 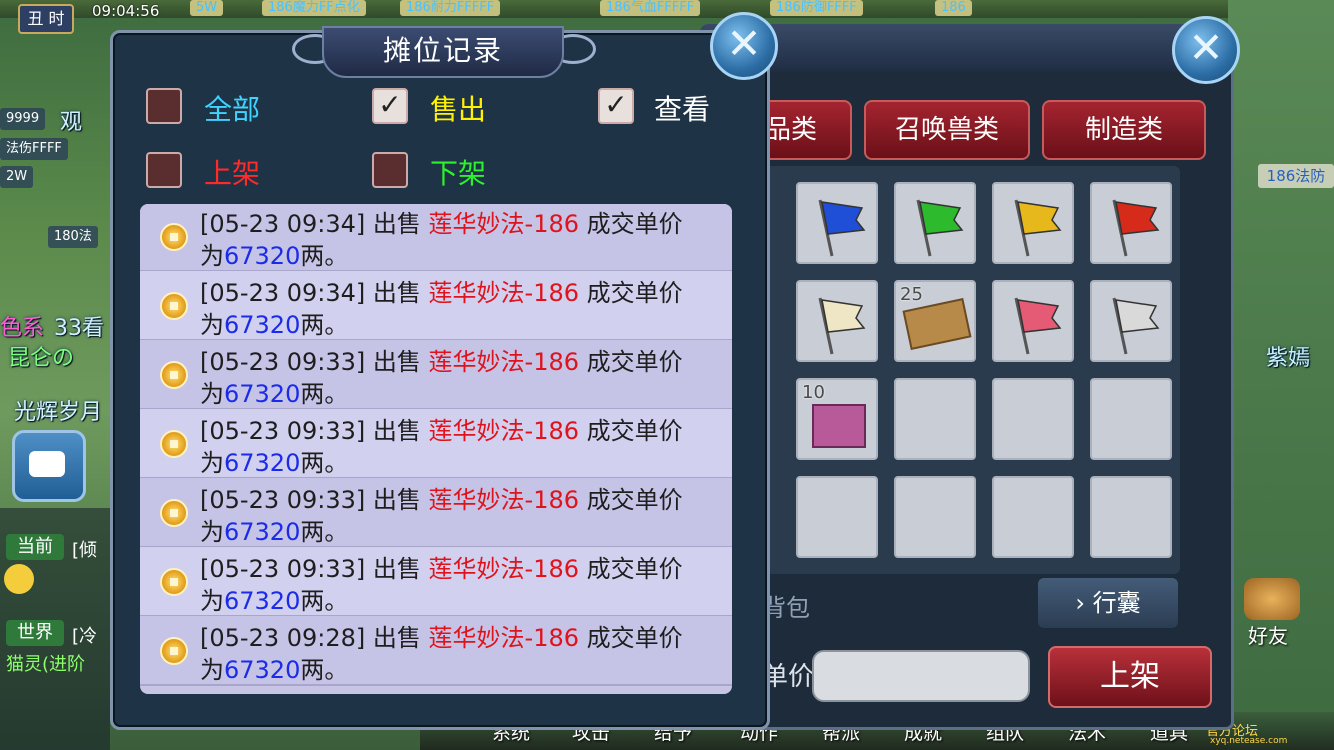 What do you see at coordinates (935, 321) in the screenshot?
I see `item-slot: 25` at bounding box center [935, 321].